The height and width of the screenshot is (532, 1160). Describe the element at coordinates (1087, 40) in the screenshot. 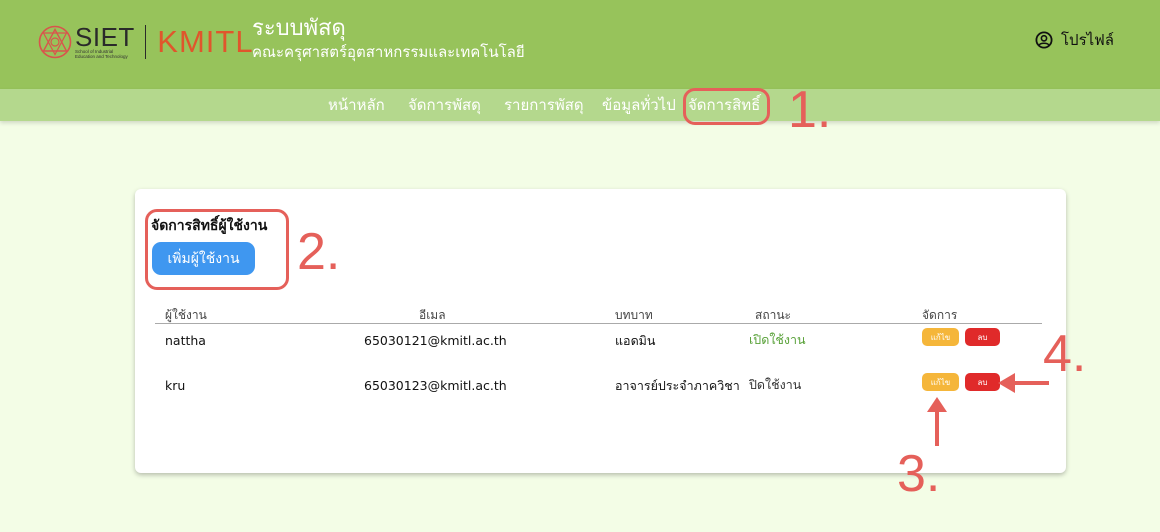

I see `profile-label: โปรไฟล์` at that location.